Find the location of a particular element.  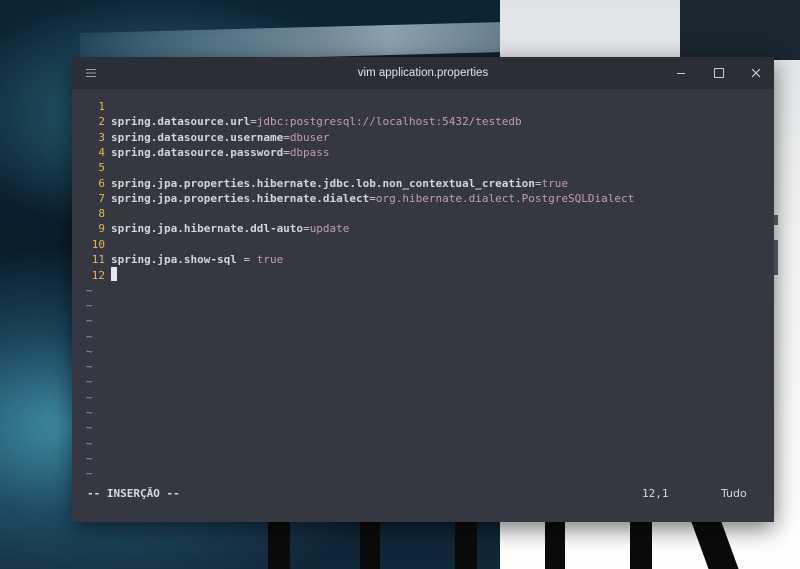

editor-line: 1 is located at coordinates (91, 106).